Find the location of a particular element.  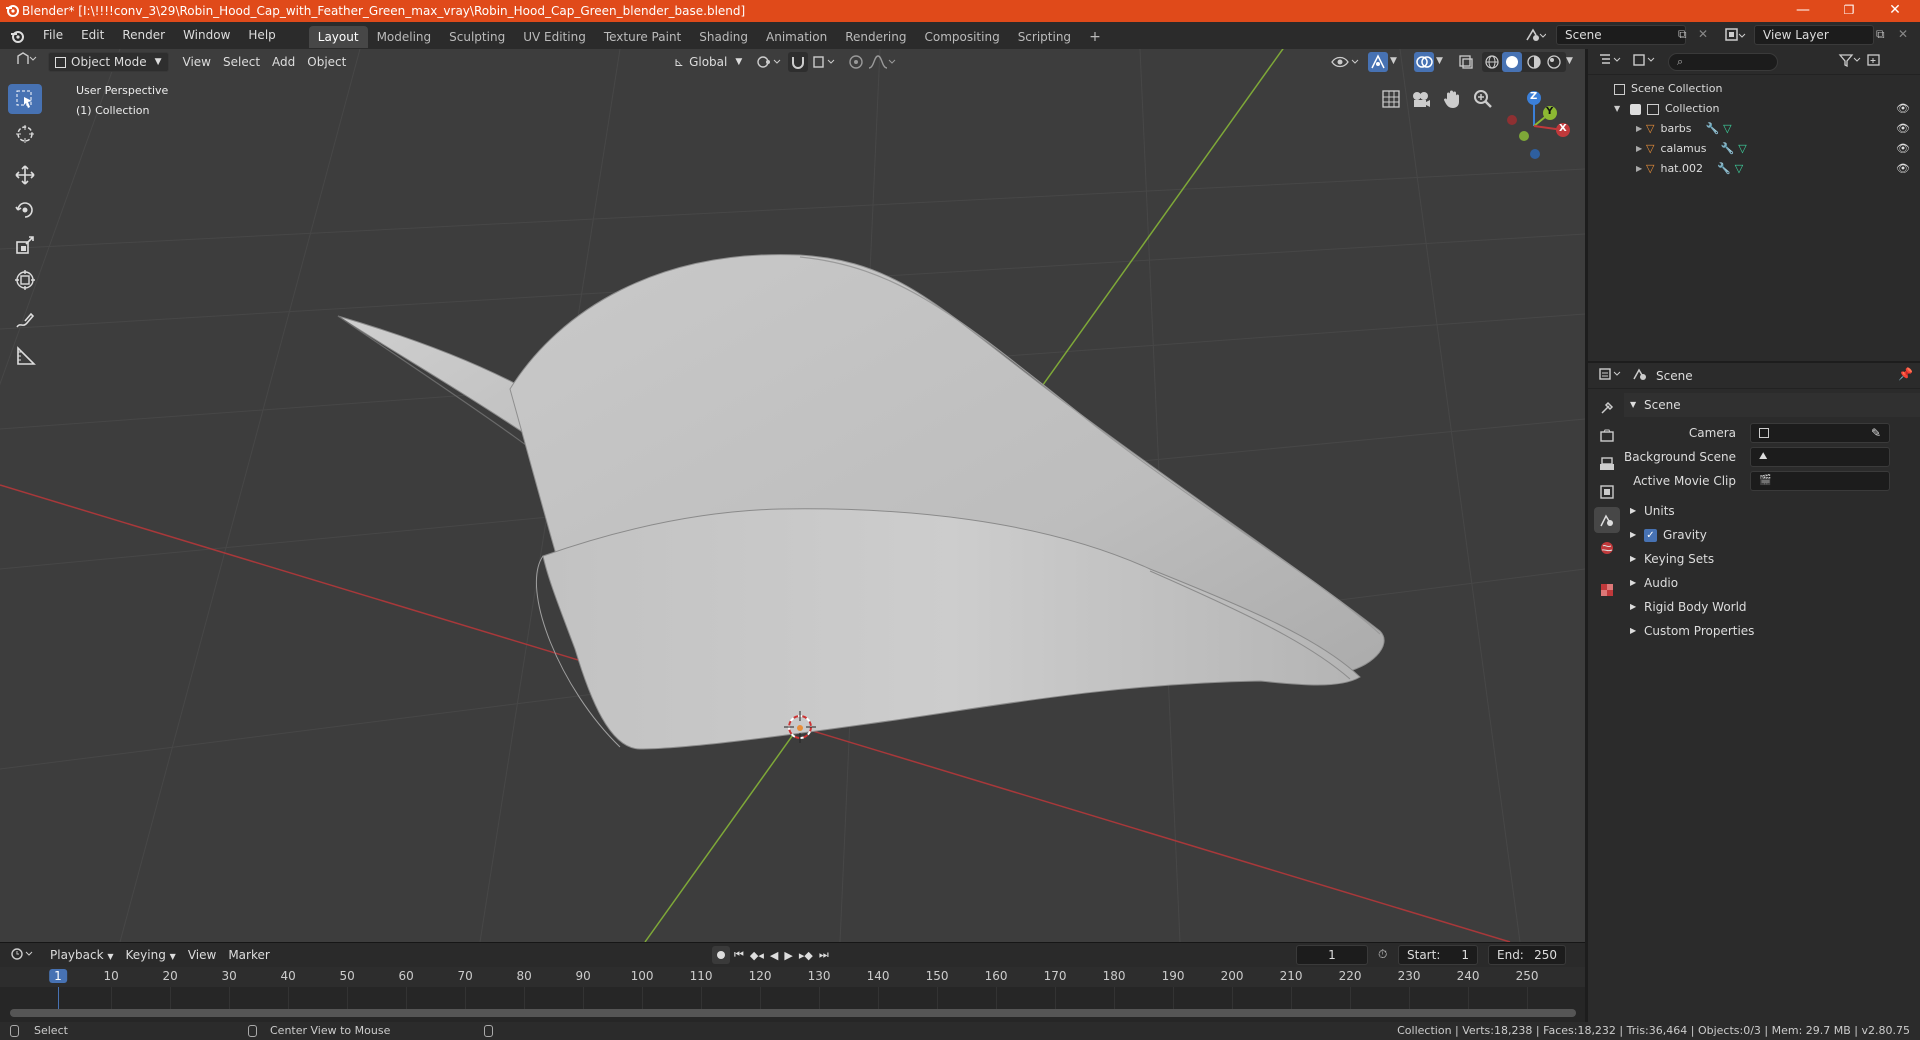

gravity-panel-header: ▶ ✓ Gravity is located at coordinates (1772, 535).